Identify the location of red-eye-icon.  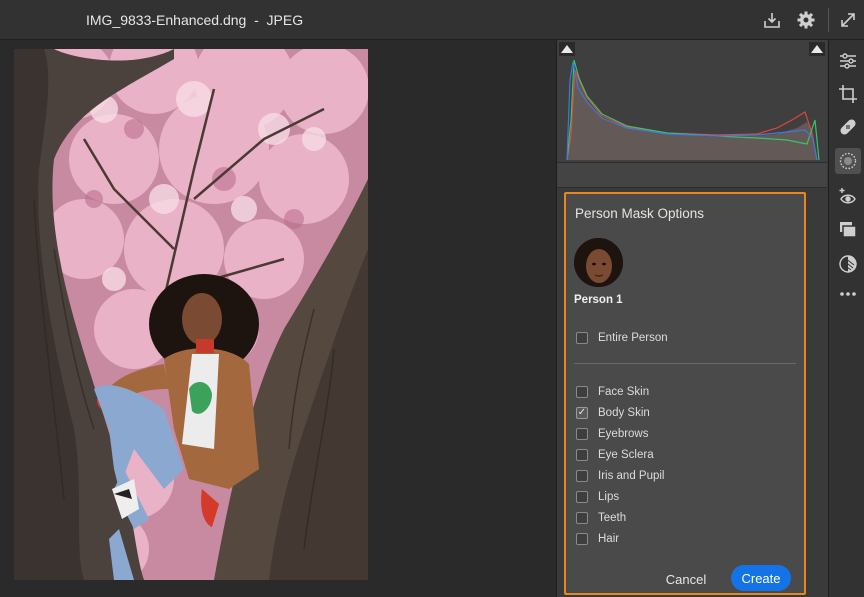
(848, 196).